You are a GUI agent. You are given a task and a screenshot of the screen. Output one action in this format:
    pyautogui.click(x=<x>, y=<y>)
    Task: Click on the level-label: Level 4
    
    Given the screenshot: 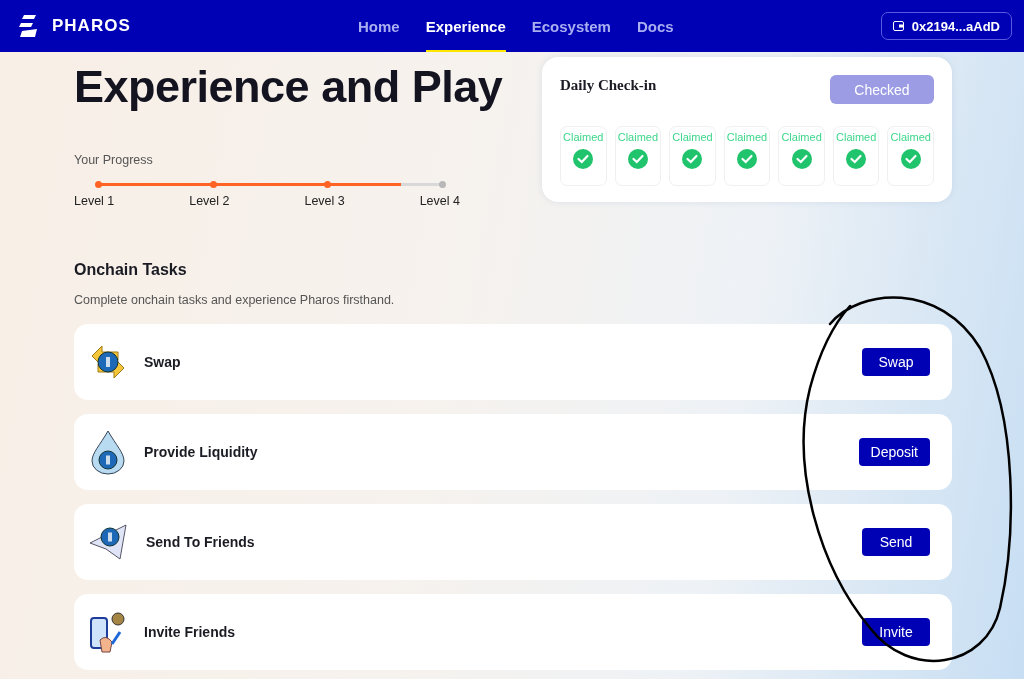 What is the action you would take?
    pyautogui.click(x=439, y=201)
    